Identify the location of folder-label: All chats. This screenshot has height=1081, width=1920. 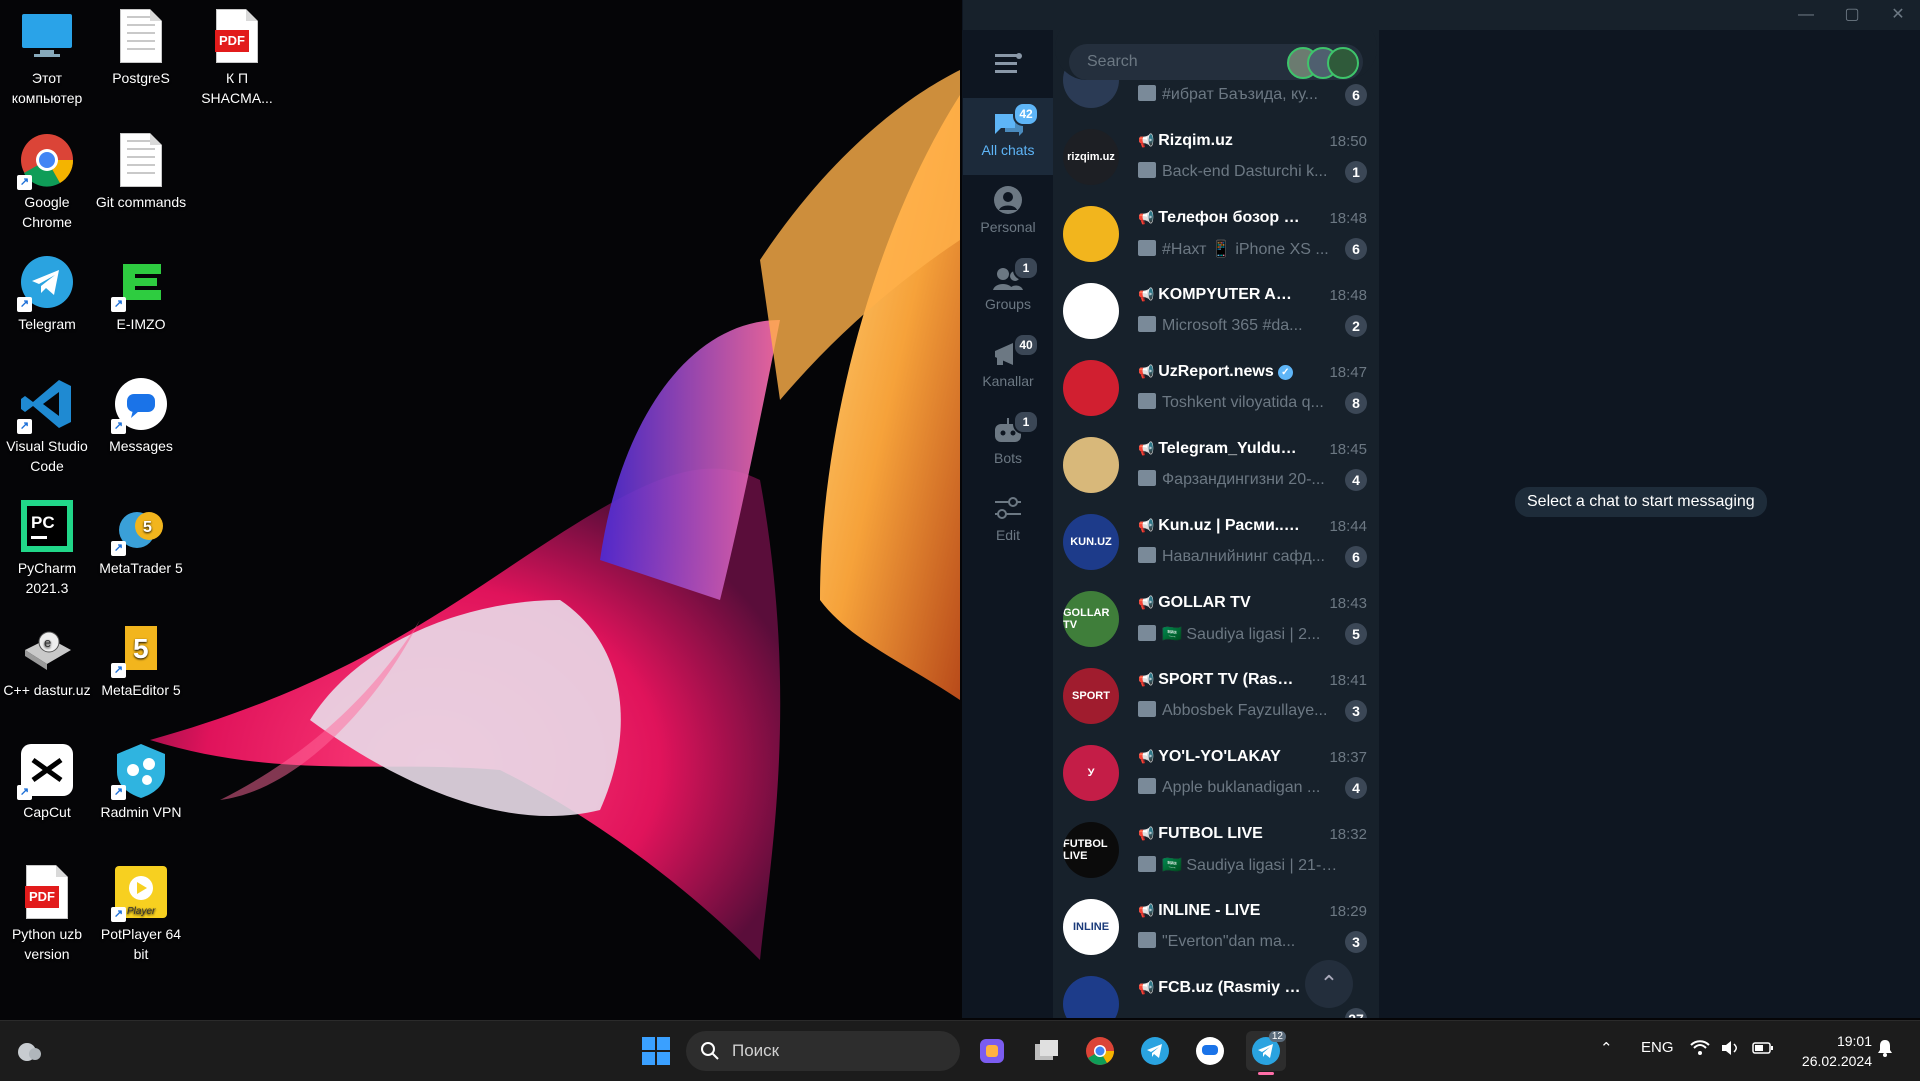
(1008, 150).